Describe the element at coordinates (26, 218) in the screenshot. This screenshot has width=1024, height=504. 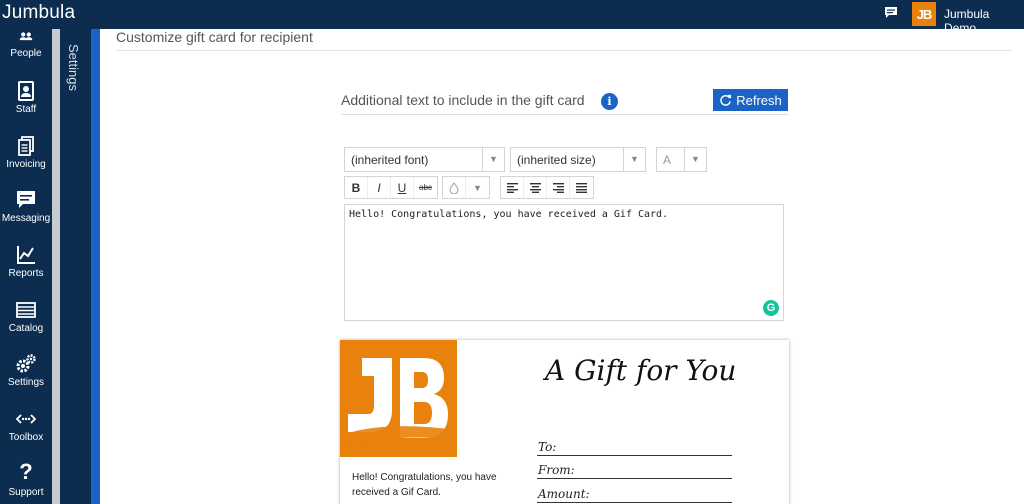
I see `nav-label: Messaging` at that location.